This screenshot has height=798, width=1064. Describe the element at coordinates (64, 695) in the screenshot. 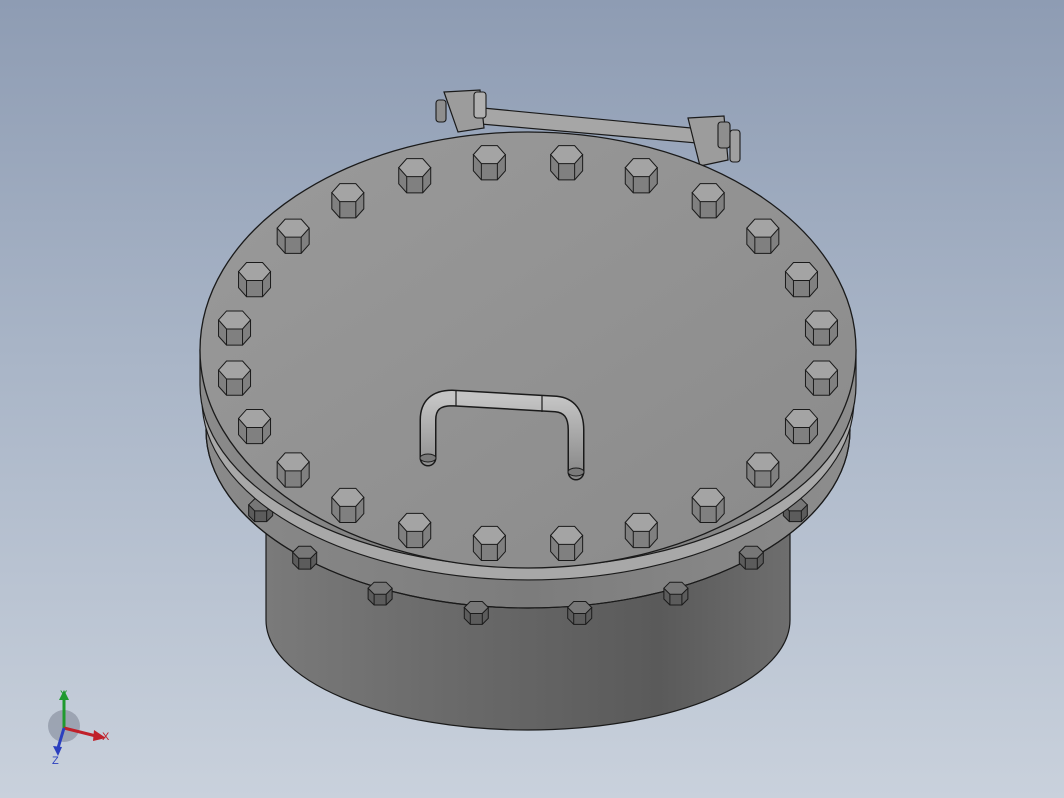

I see `y-axis-label: Y` at that location.